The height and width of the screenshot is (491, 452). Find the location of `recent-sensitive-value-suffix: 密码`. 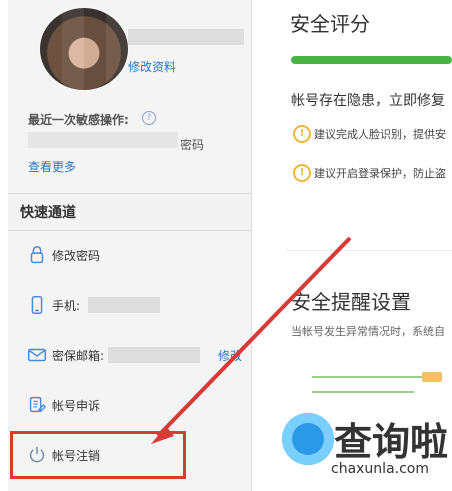

recent-sensitive-value-suffix: 密码 is located at coordinates (192, 145).